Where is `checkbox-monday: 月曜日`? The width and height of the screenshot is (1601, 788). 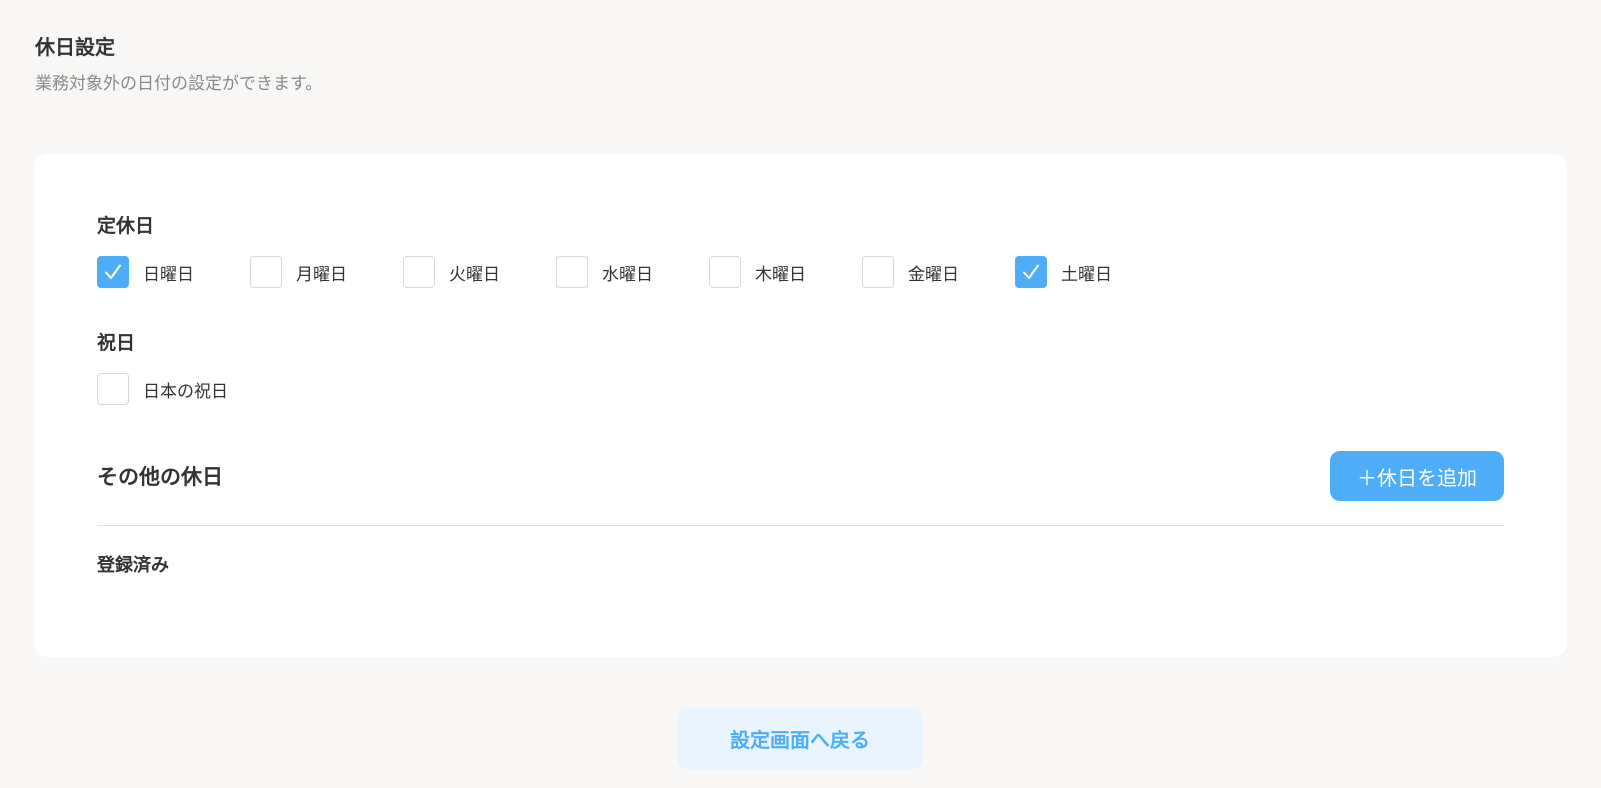
checkbox-monday: 月曜日 is located at coordinates (326, 272).